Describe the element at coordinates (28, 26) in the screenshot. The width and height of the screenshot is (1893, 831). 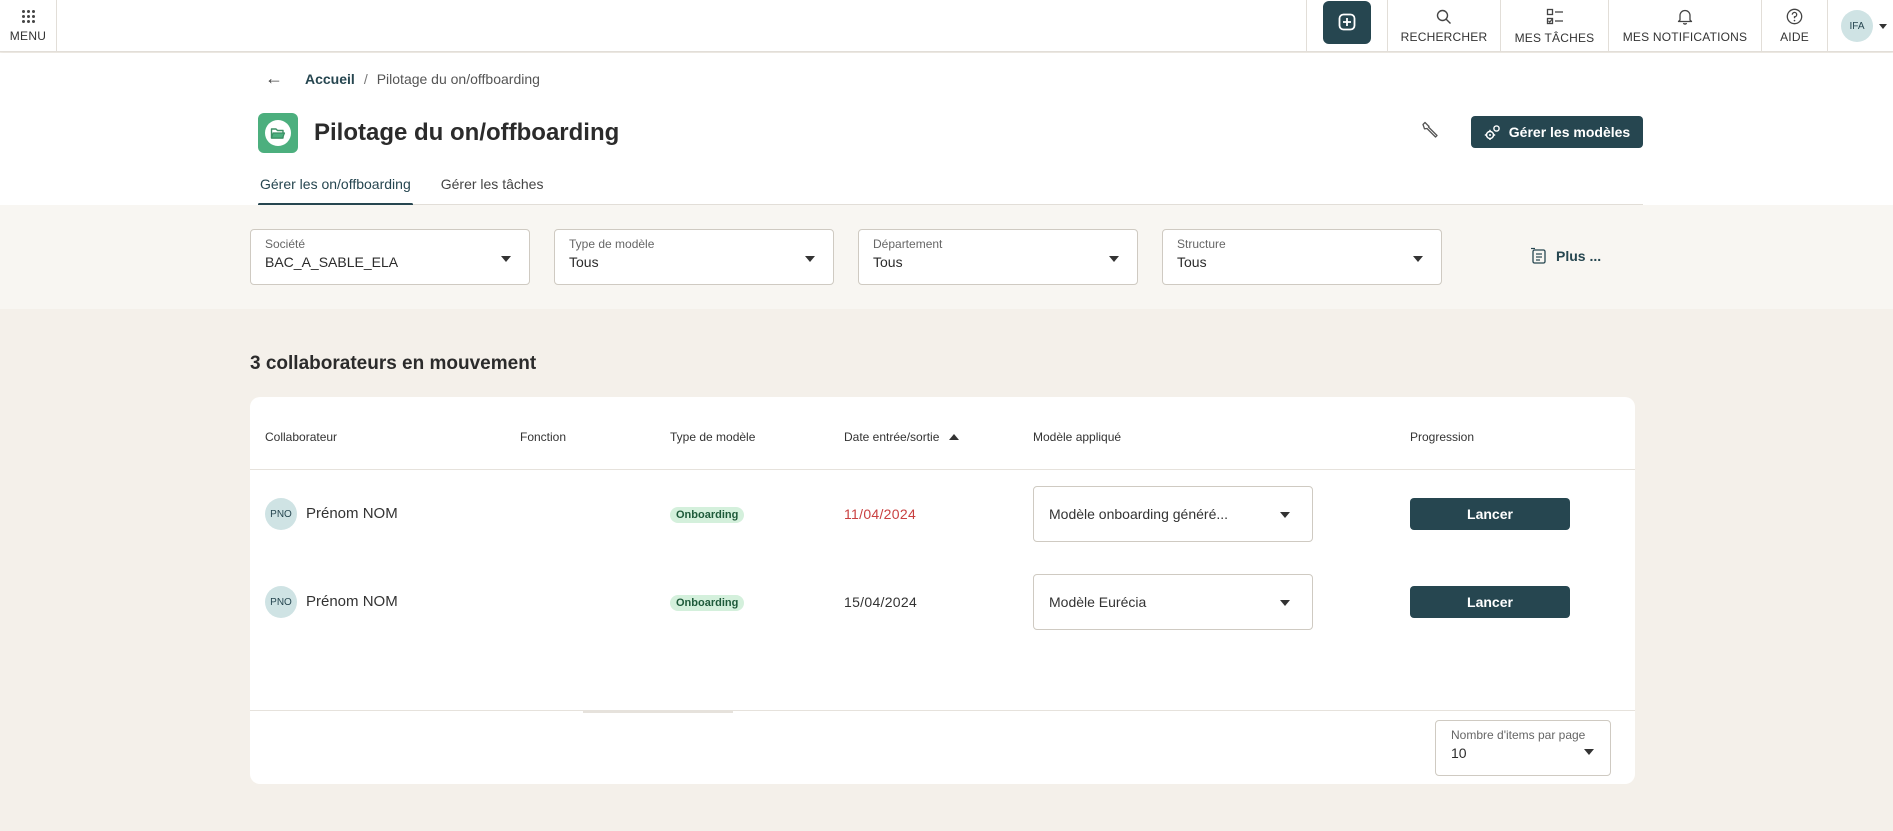
I see `menu-button: MENU` at that location.